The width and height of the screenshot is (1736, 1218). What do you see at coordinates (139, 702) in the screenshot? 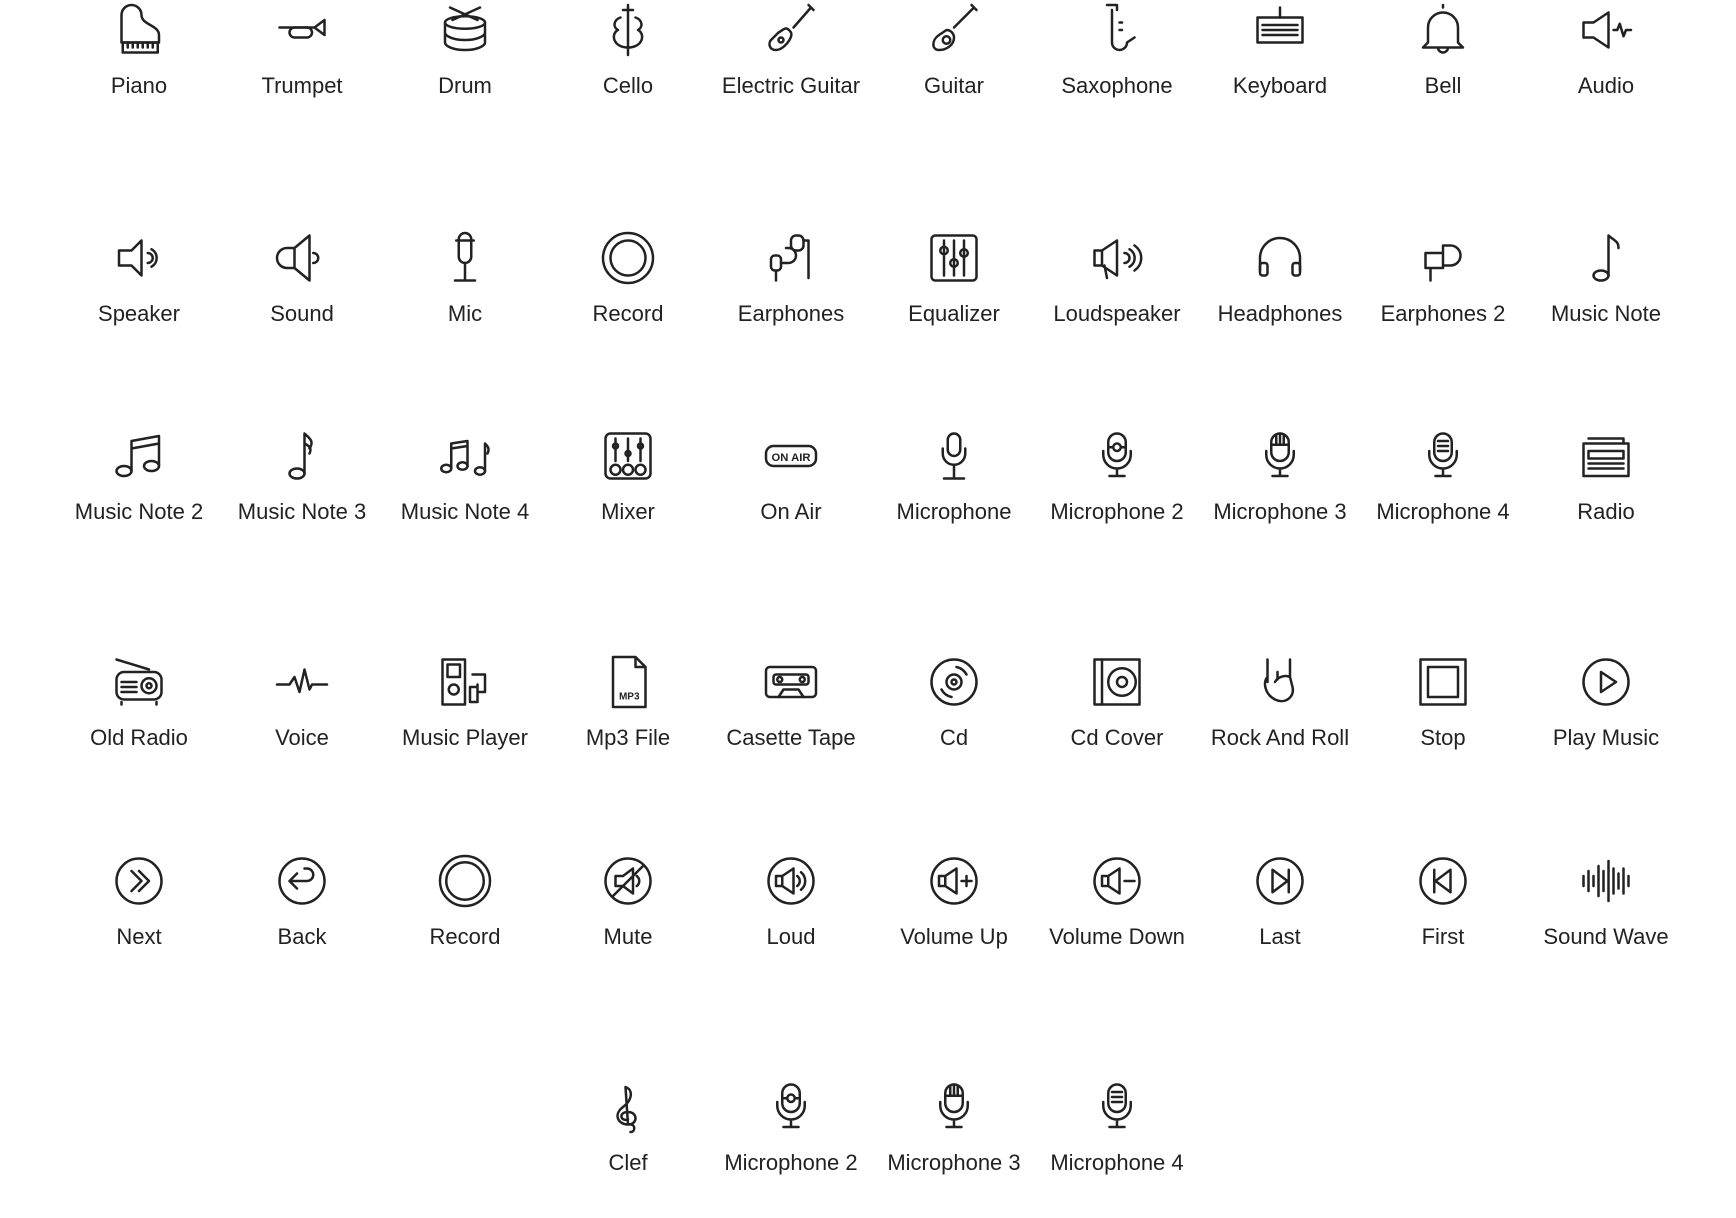
I see `icon-tile-old-radio: Old Radio` at bounding box center [139, 702].